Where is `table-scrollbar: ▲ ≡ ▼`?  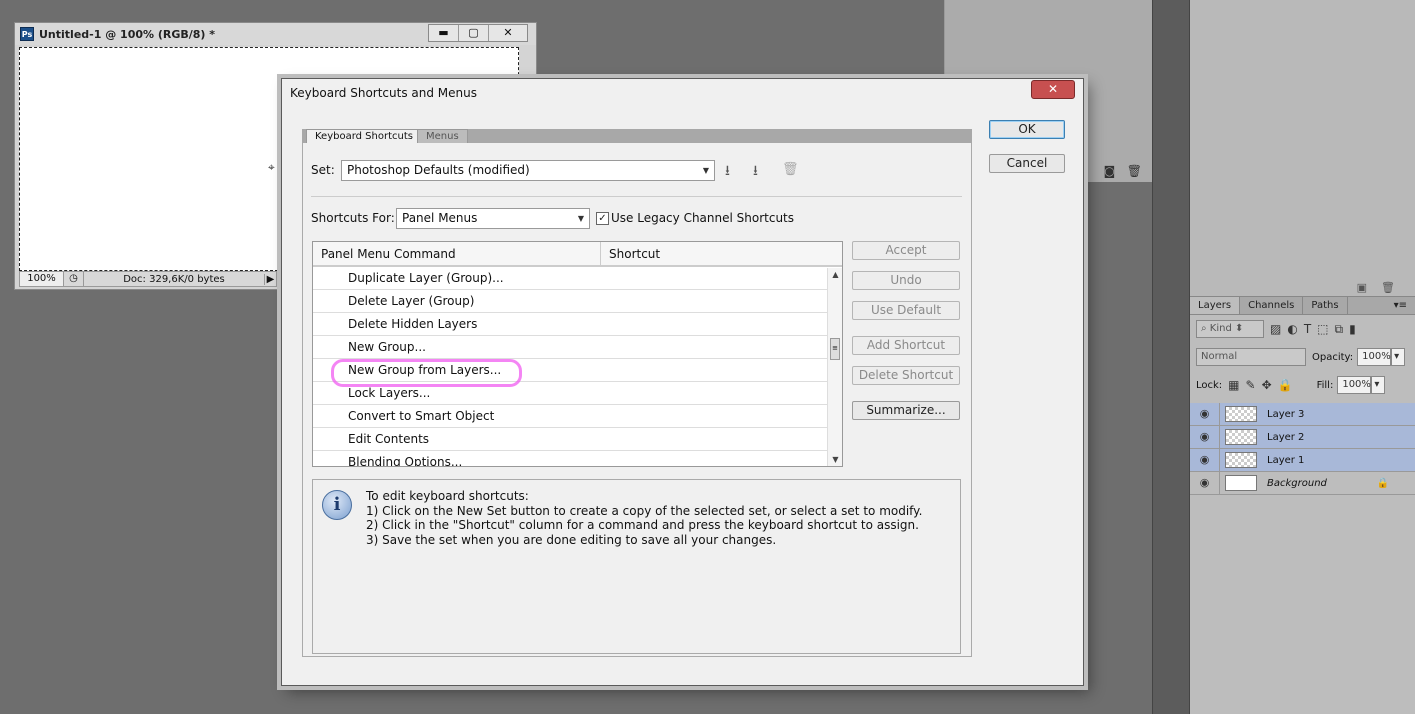 table-scrollbar: ▲ ≡ ▼ is located at coordinates (834, 367).